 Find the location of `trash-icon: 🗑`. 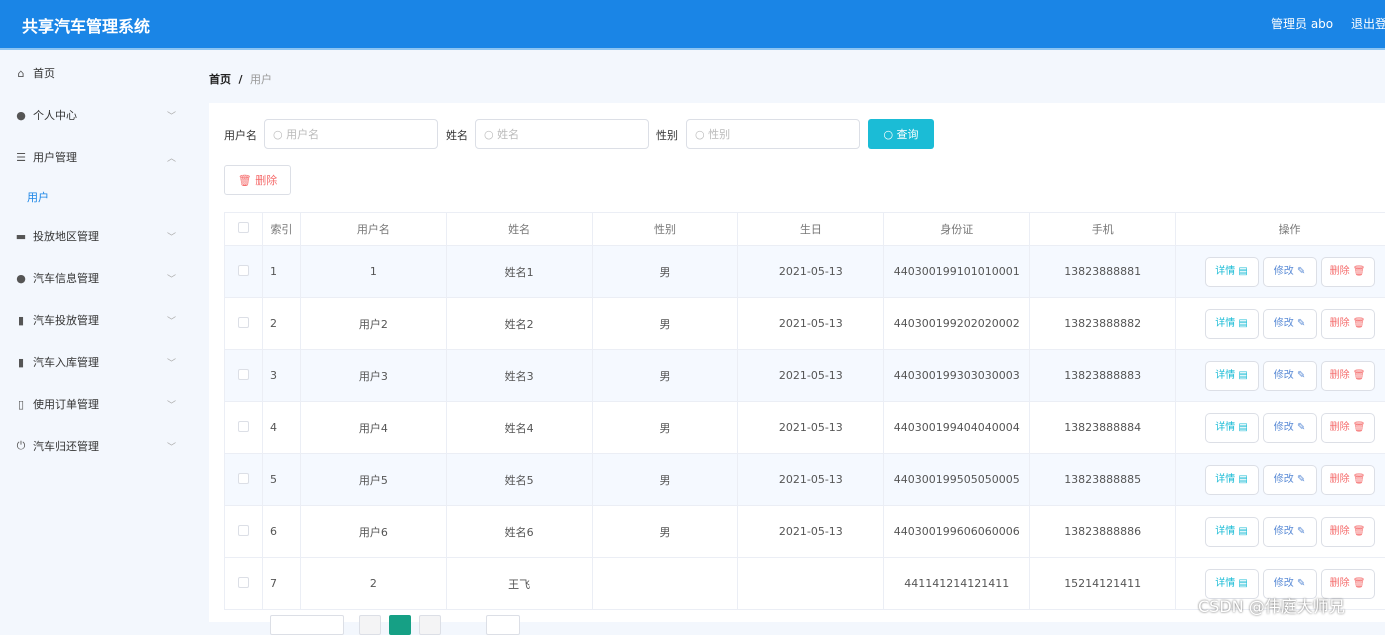

trash-icon: 🗑 is located at coordinates (246, 180).